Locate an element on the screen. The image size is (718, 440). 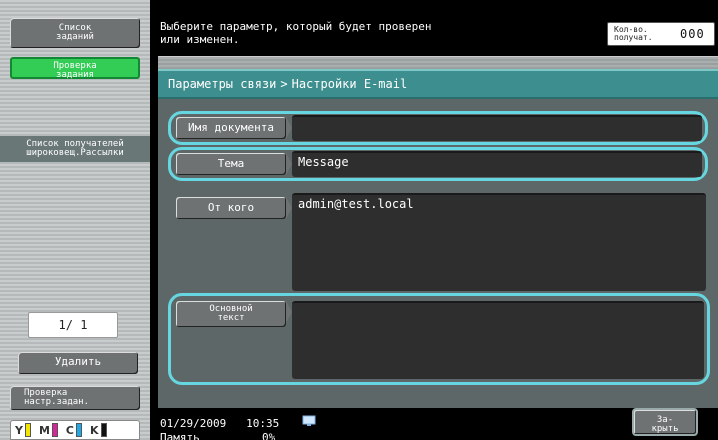
job-list-label: Список заданий is located at coordinates (75, 32).